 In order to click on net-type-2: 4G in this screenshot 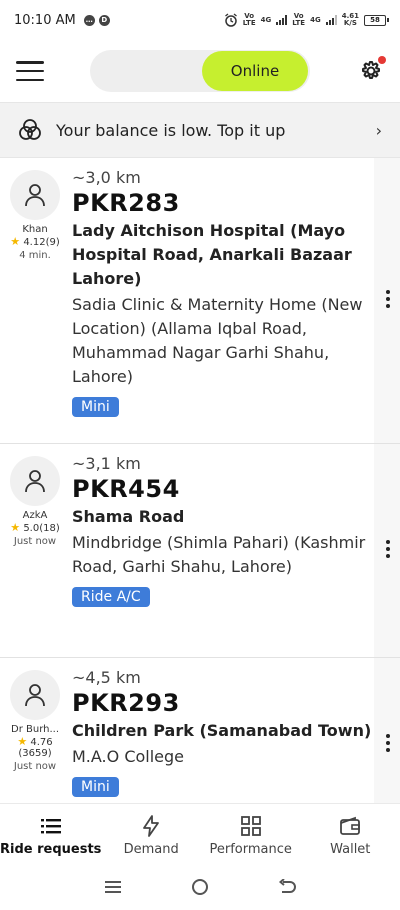, I will do `click(315, 19)`.